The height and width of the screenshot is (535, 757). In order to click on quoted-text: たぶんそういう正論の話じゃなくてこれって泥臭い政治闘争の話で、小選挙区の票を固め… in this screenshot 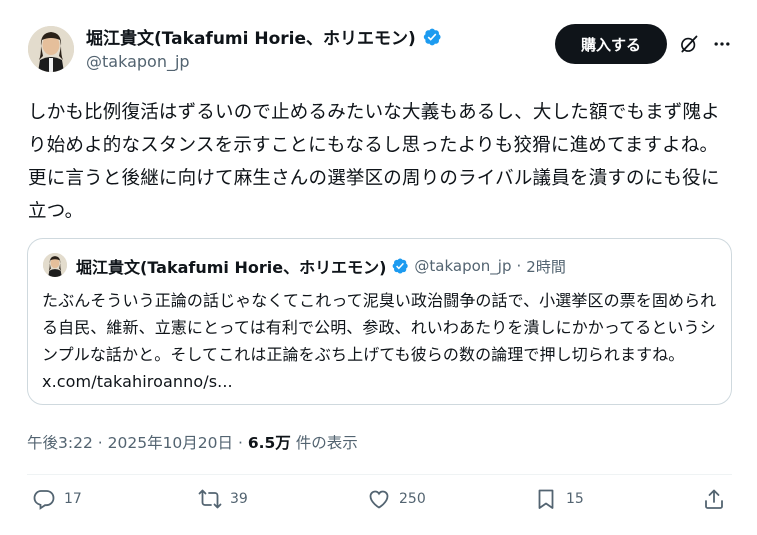, I will do `click(379, 327)`.